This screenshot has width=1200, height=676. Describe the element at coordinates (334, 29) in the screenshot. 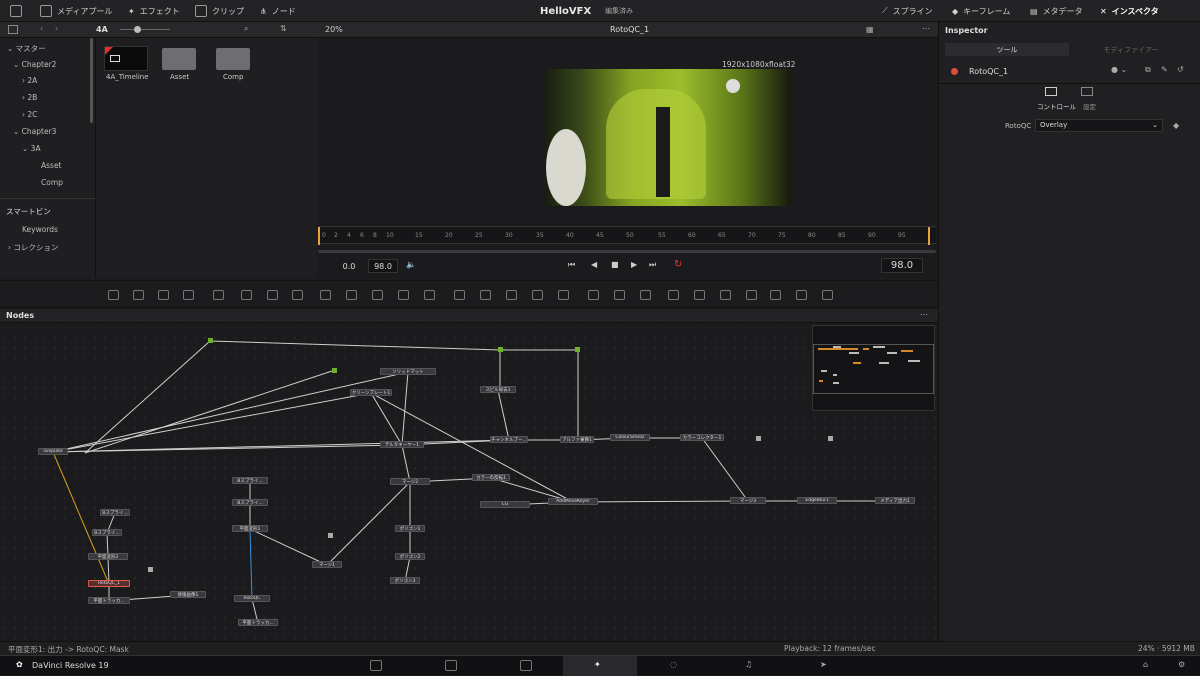

I see `zoom-select: 20%` at that location.